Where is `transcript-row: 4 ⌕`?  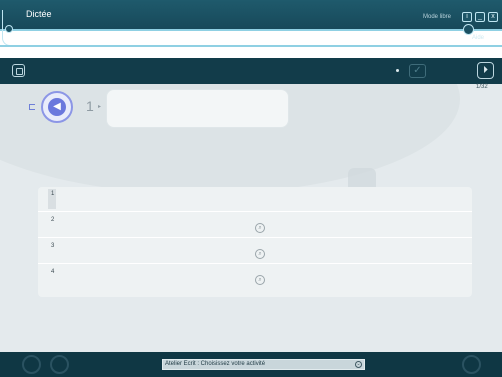
transcript-row: 4 ⌕ is located at coordinates (255, 277).